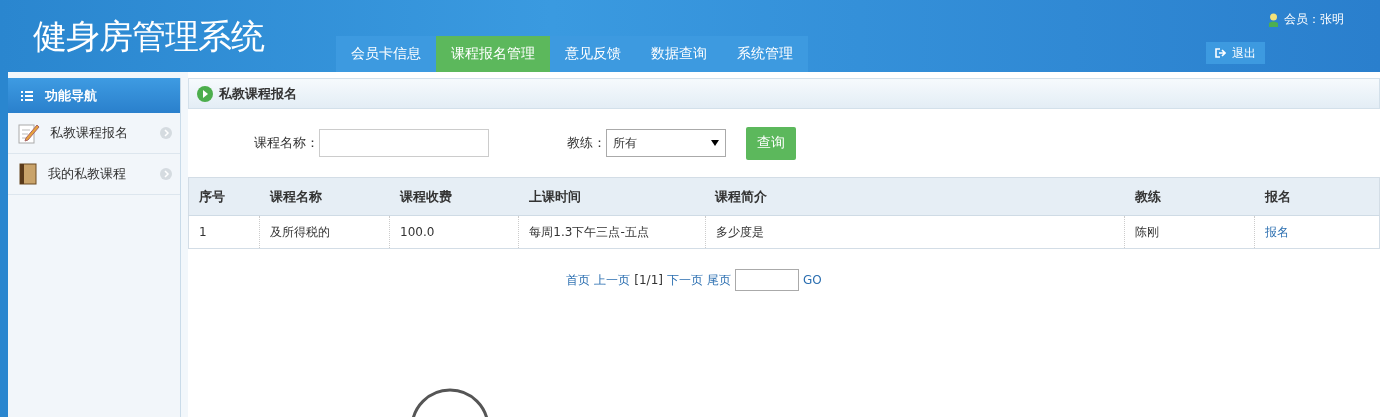  What do you see at coordinates (679, 54) in the screenshot?
I see `nav-tab: 数据查询` at bounding box center [679, 54].